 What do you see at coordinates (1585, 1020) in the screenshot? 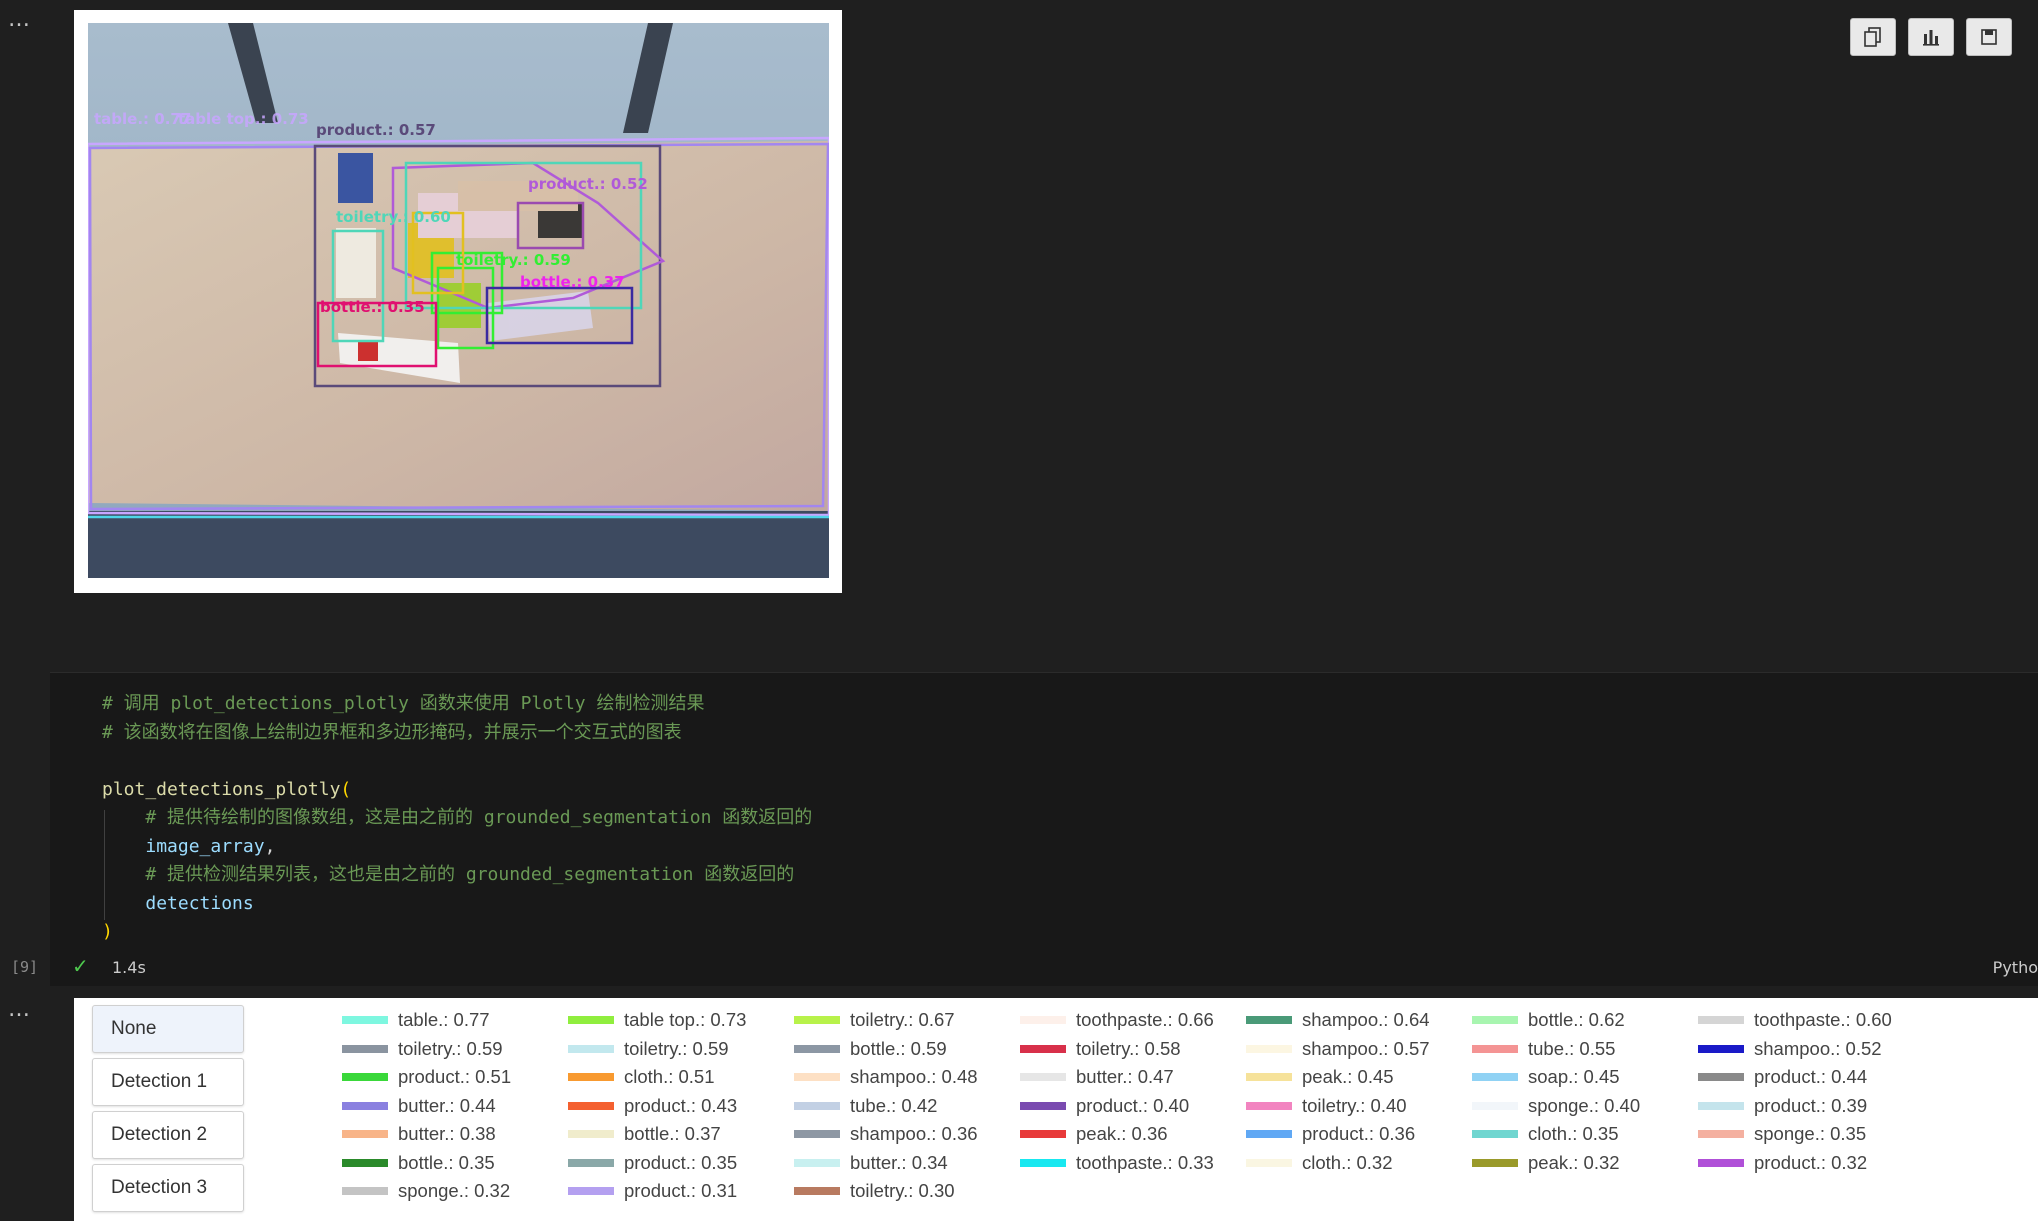
I see `legend-item: bottle.: 0.62` at bounding box center [1585, 1020].